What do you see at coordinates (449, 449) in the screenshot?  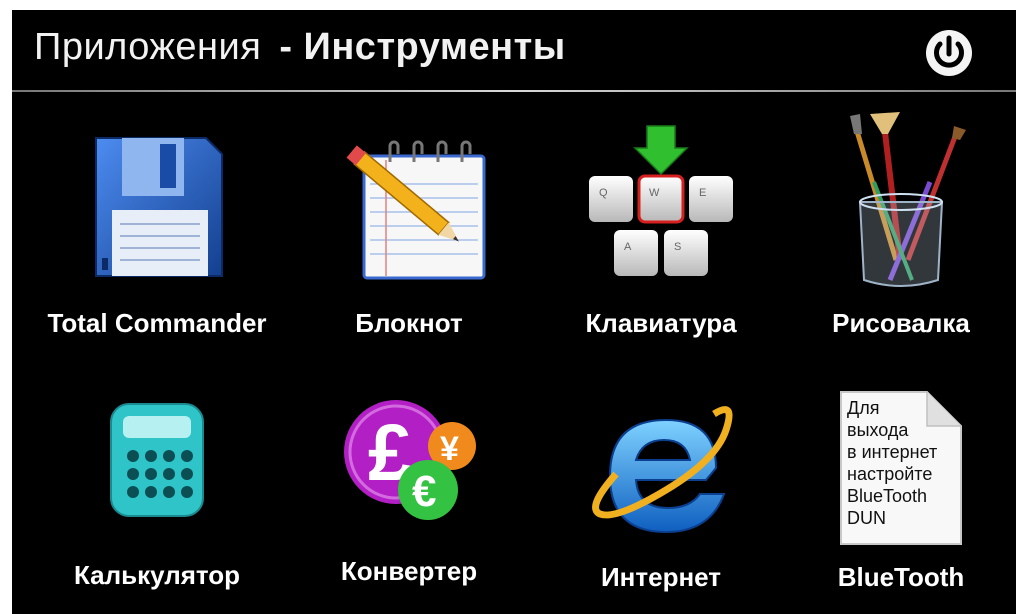 I see `yen-symbol: ¥` at bounding box center [449, 449].